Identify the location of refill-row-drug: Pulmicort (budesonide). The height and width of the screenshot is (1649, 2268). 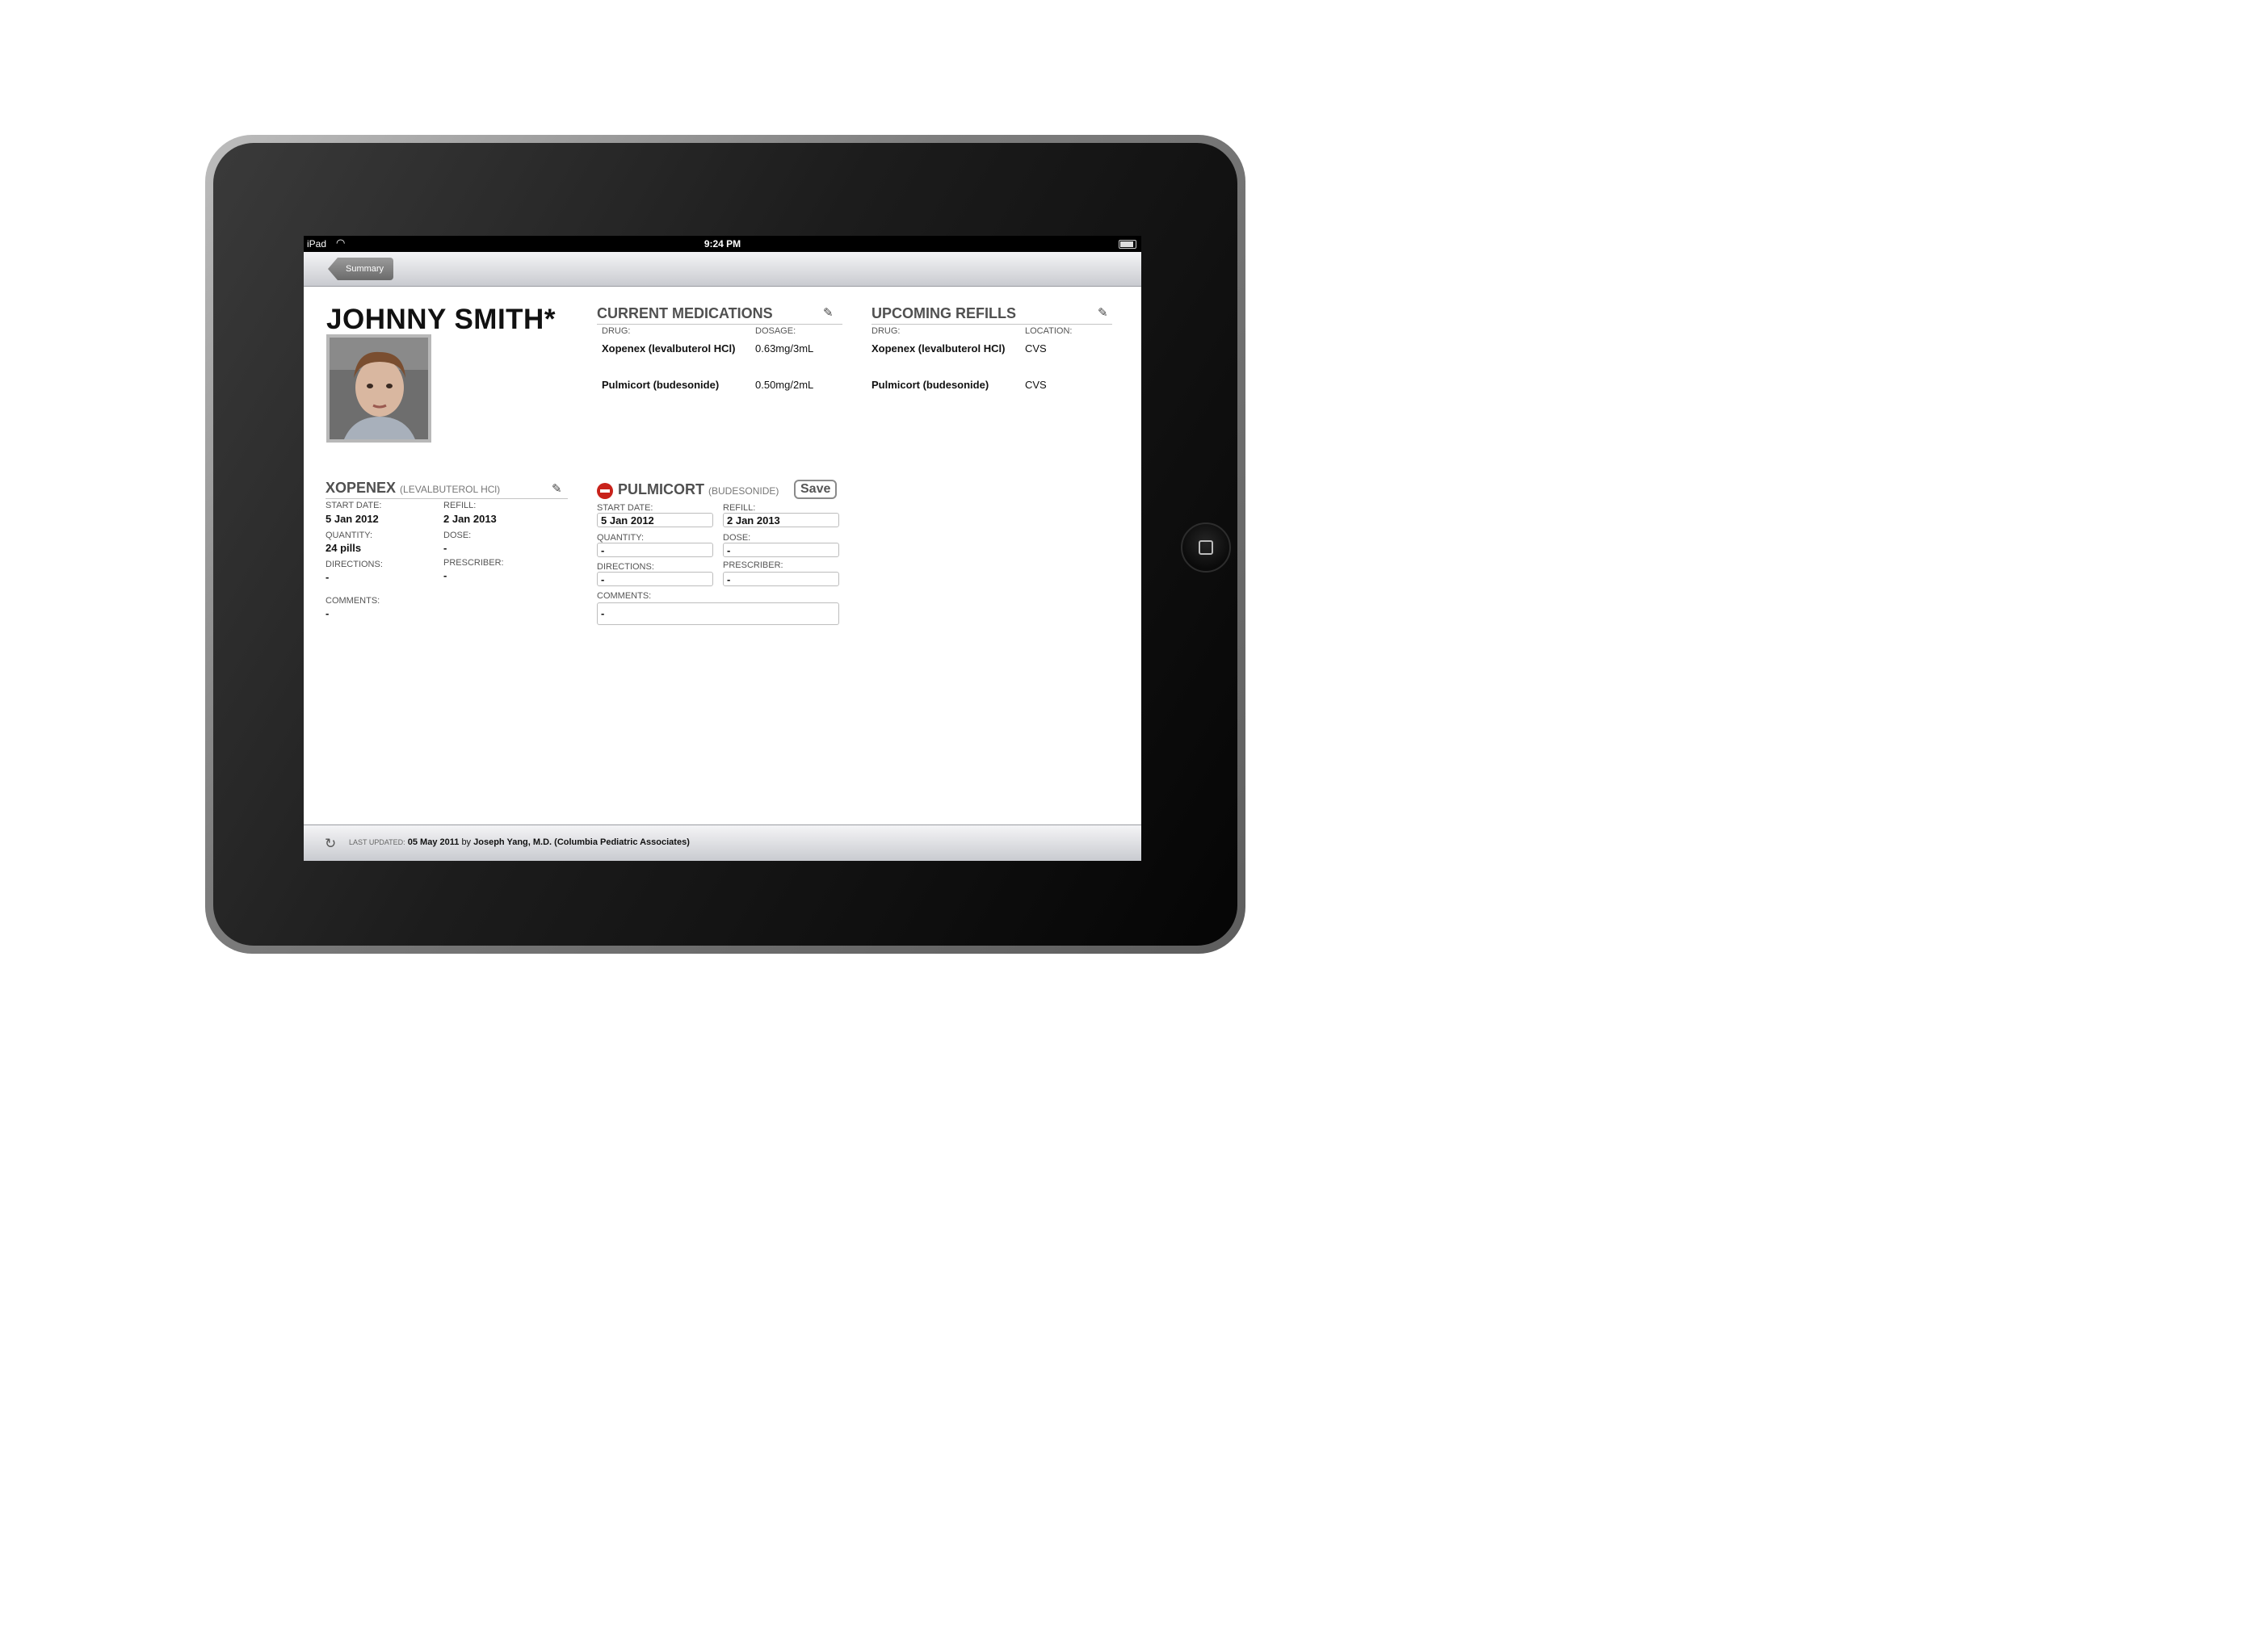
(930, 385).